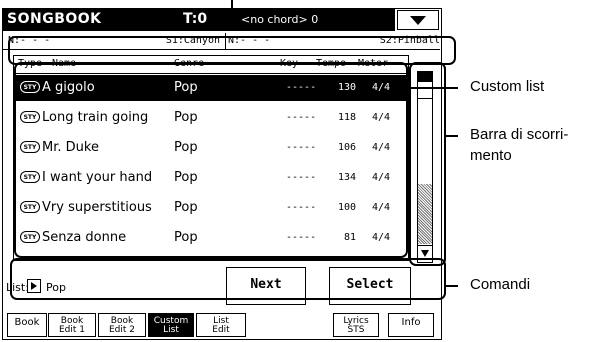  What do you see at coordinates (500, 284) in the screenshot?
I see `commands-annotation: Comandi` at bounding box center [500, 284].